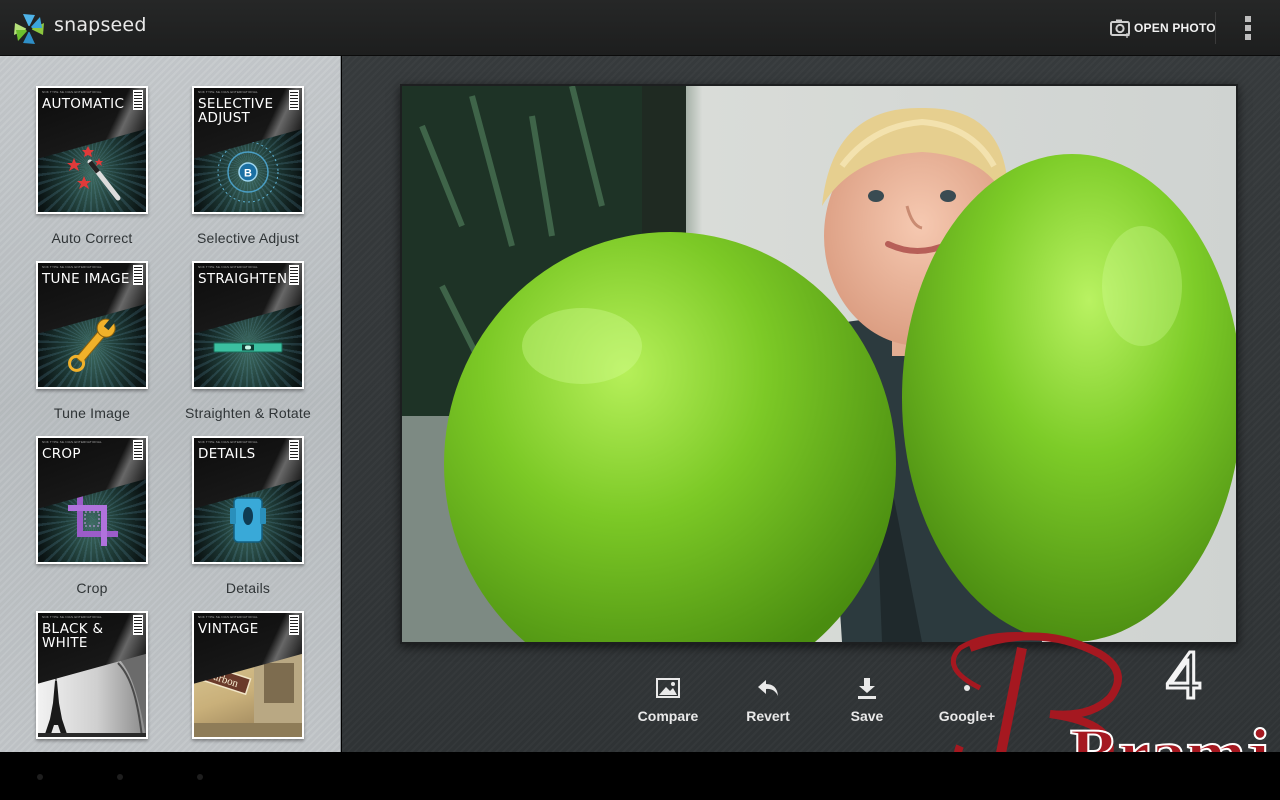 This screenshot has height=800, width=1280. I want to click on revert-label: Revert, so click(768, 716).